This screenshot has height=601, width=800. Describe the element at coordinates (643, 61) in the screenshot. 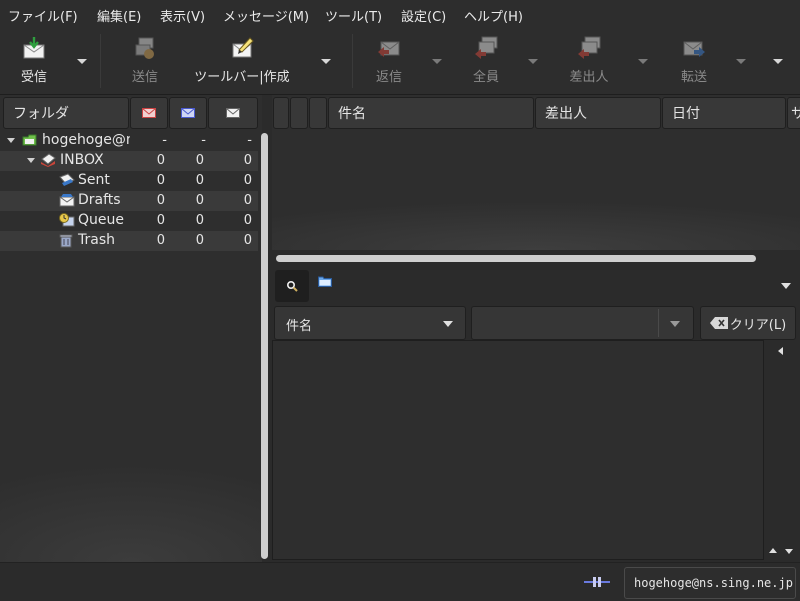

I see `reply-sender-menu-arrow` at that location.